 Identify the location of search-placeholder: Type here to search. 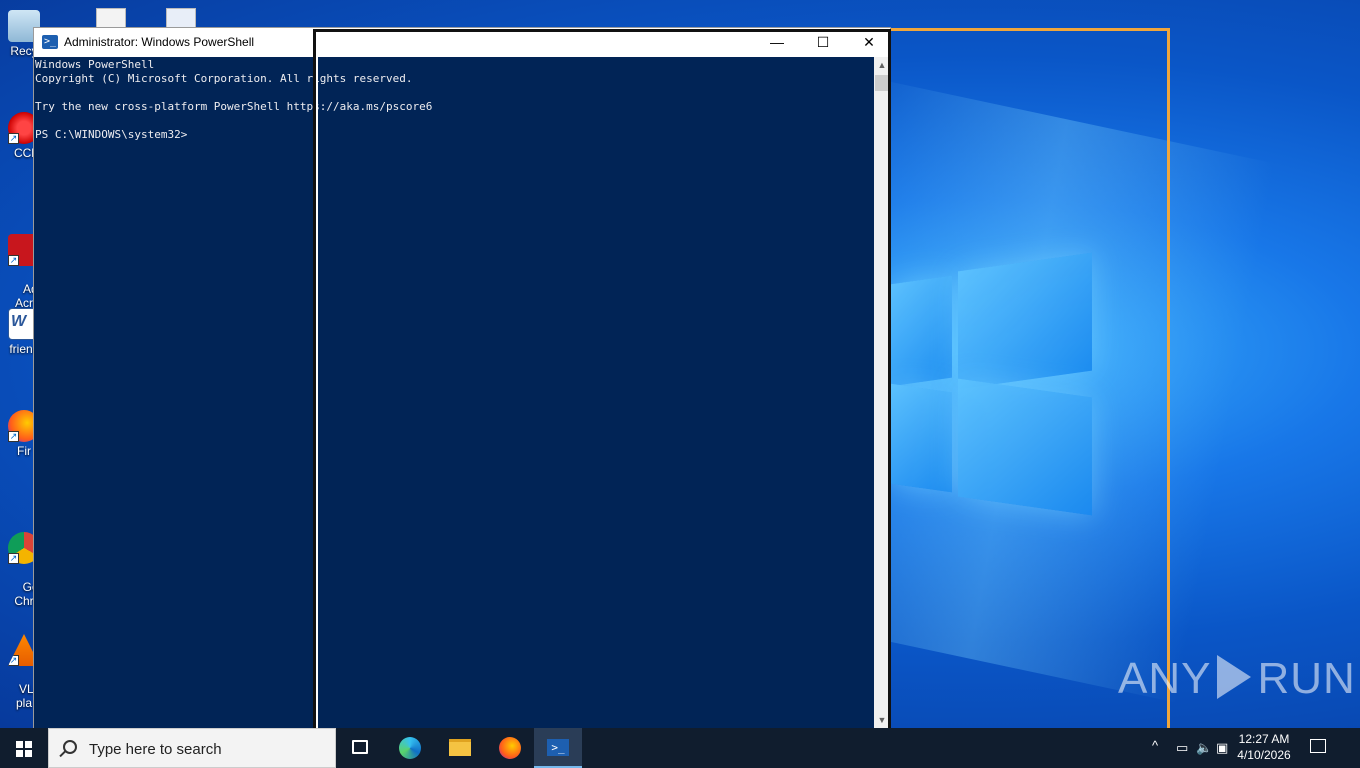
(155, 749).